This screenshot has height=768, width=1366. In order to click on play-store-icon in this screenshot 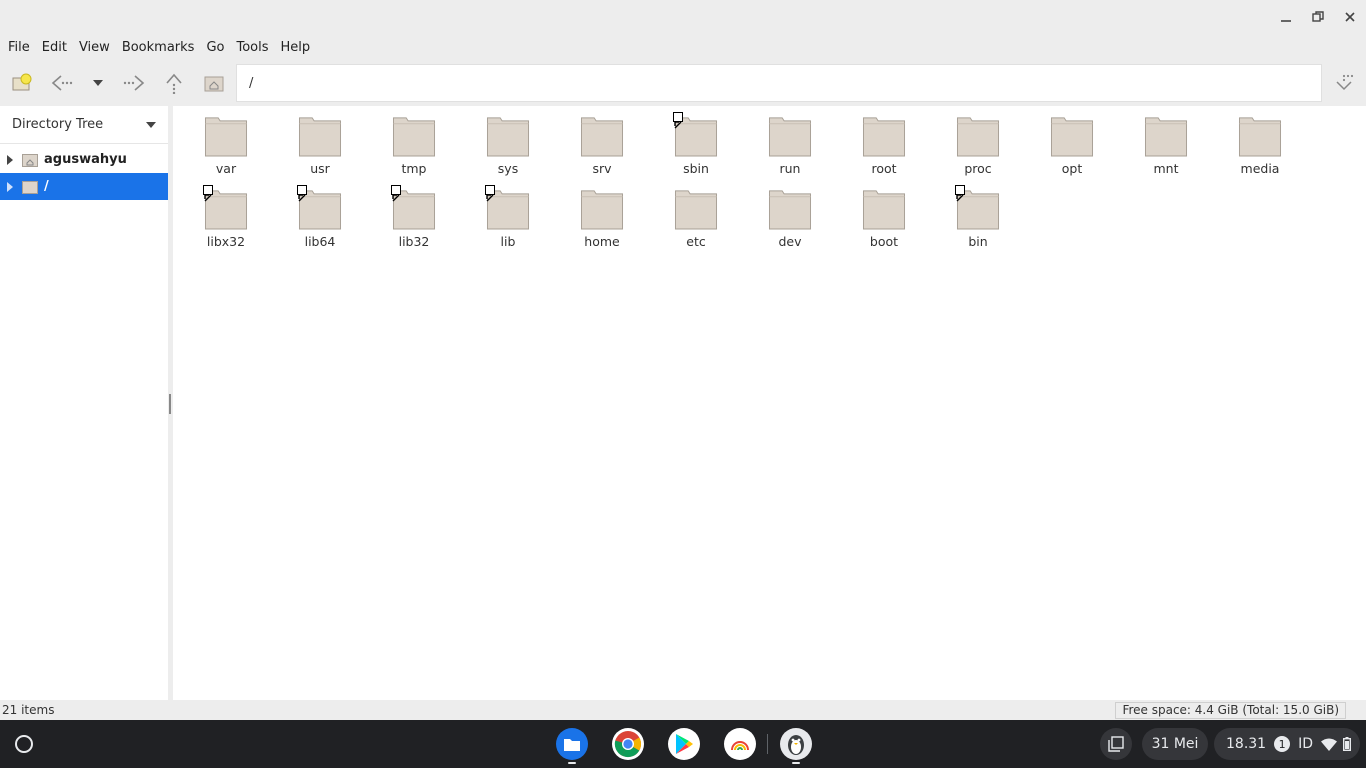, I will do `click(684, 744)`.